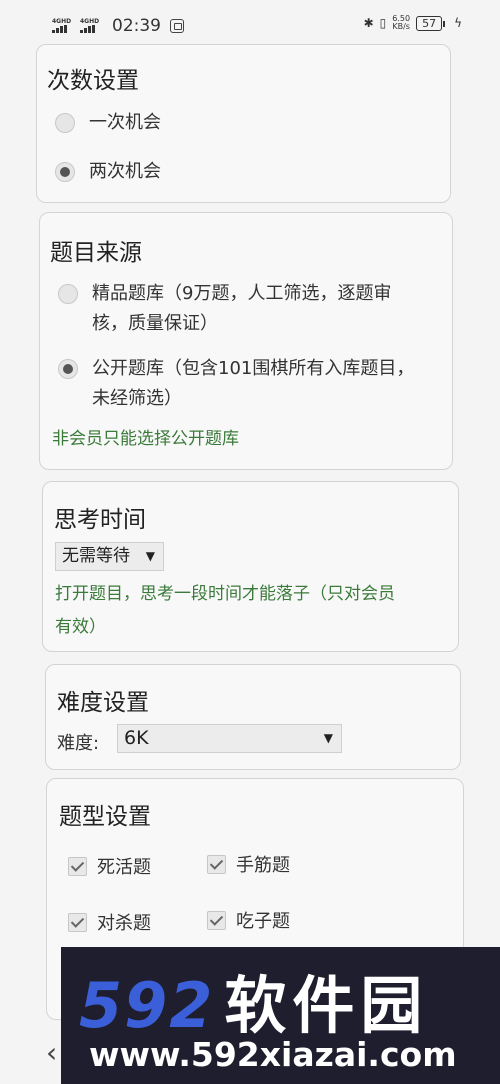  What do you see at coordinates (105, 817) in the screenshot?
I see `types-title: 题型设置` at bounding box center [105, 817].